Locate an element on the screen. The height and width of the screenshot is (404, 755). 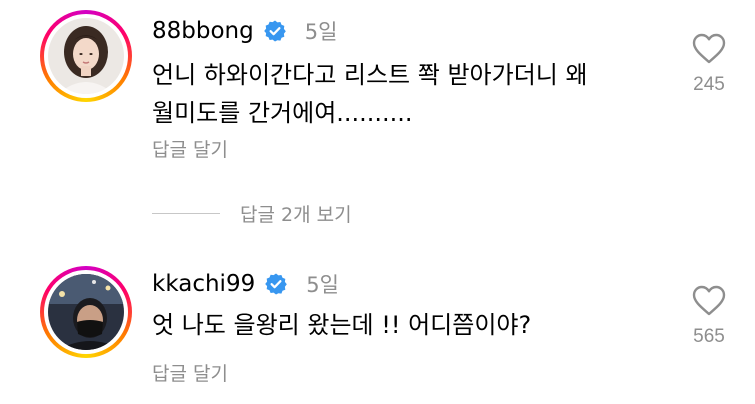
profile-photo-man-mask is located at coordinates (86, 312).